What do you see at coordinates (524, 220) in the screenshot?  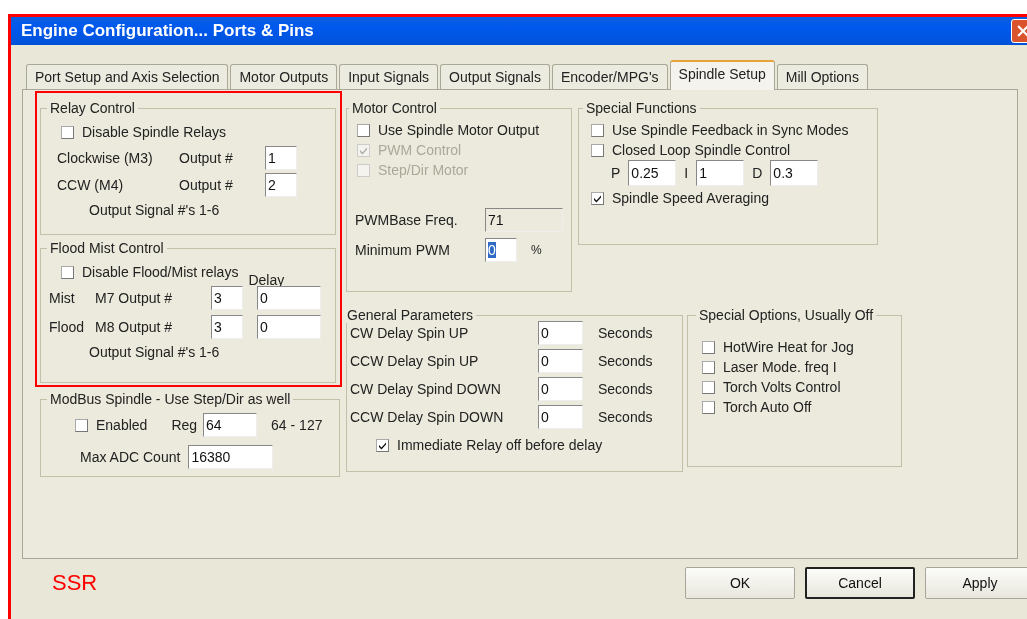 I see `input-field: 71` at bounding box center [524, 220].